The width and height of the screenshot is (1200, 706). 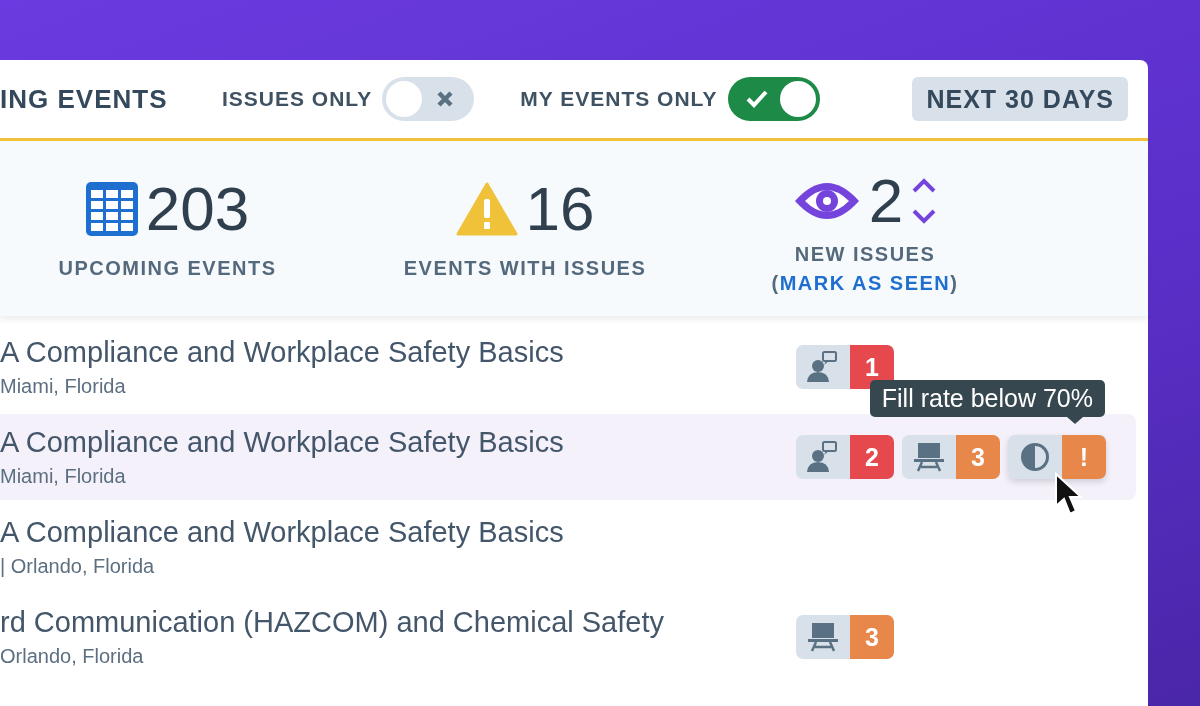 What do you see at coordinates (865, 283) in the screenshot?
I see `mark-seen-link: MARK AS SEEN` at bounding box center [865, 283].